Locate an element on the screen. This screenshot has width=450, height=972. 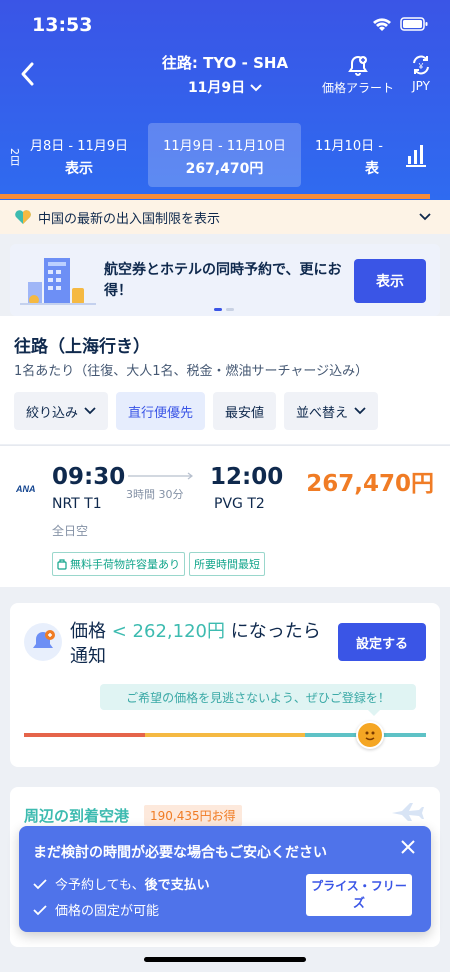
airplane-icon is located at coordinates (408, 812).